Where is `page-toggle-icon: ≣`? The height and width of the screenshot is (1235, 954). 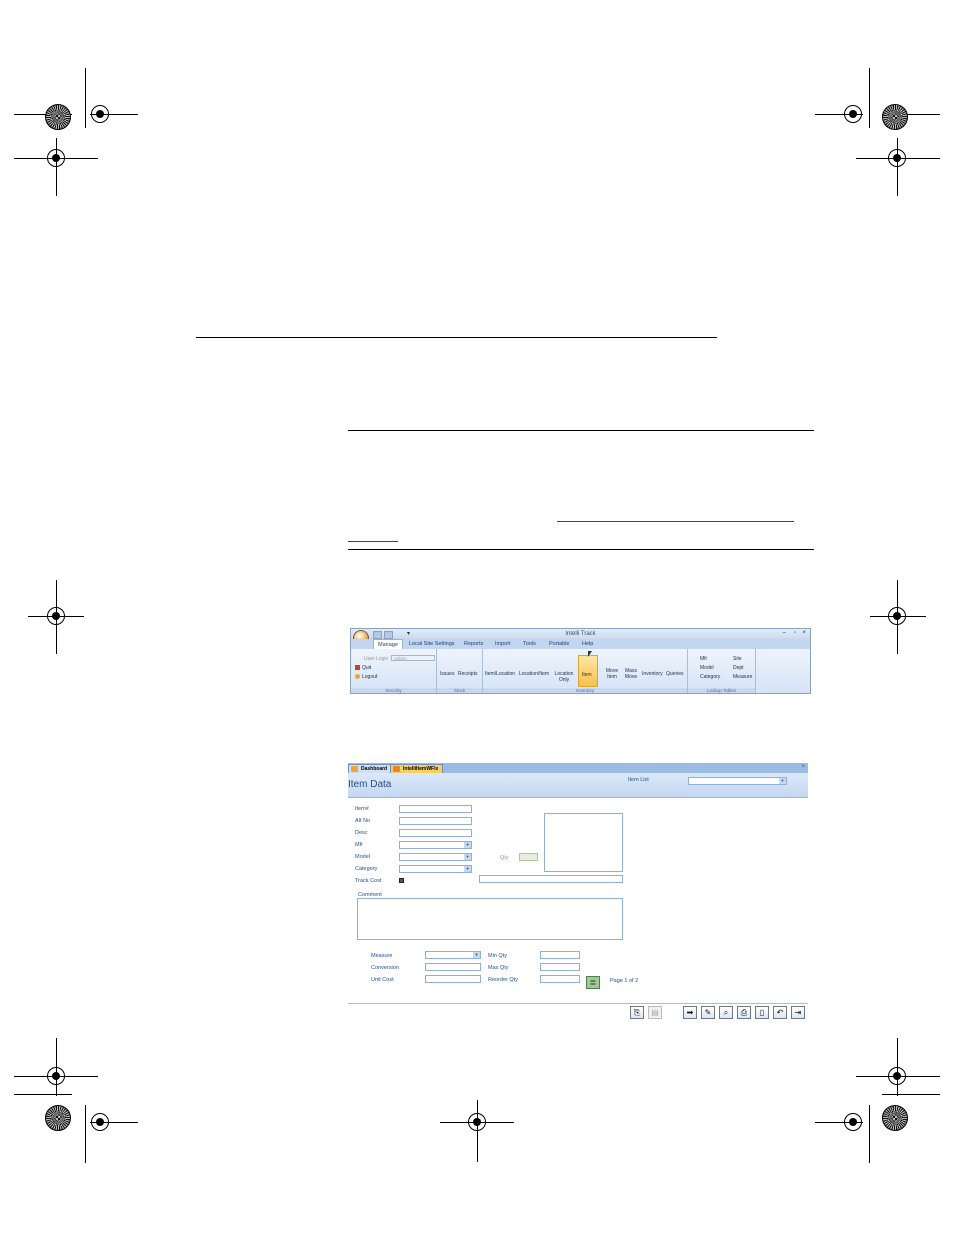
page-toggle-icon: ≣ is located at coordinates (593, 982).